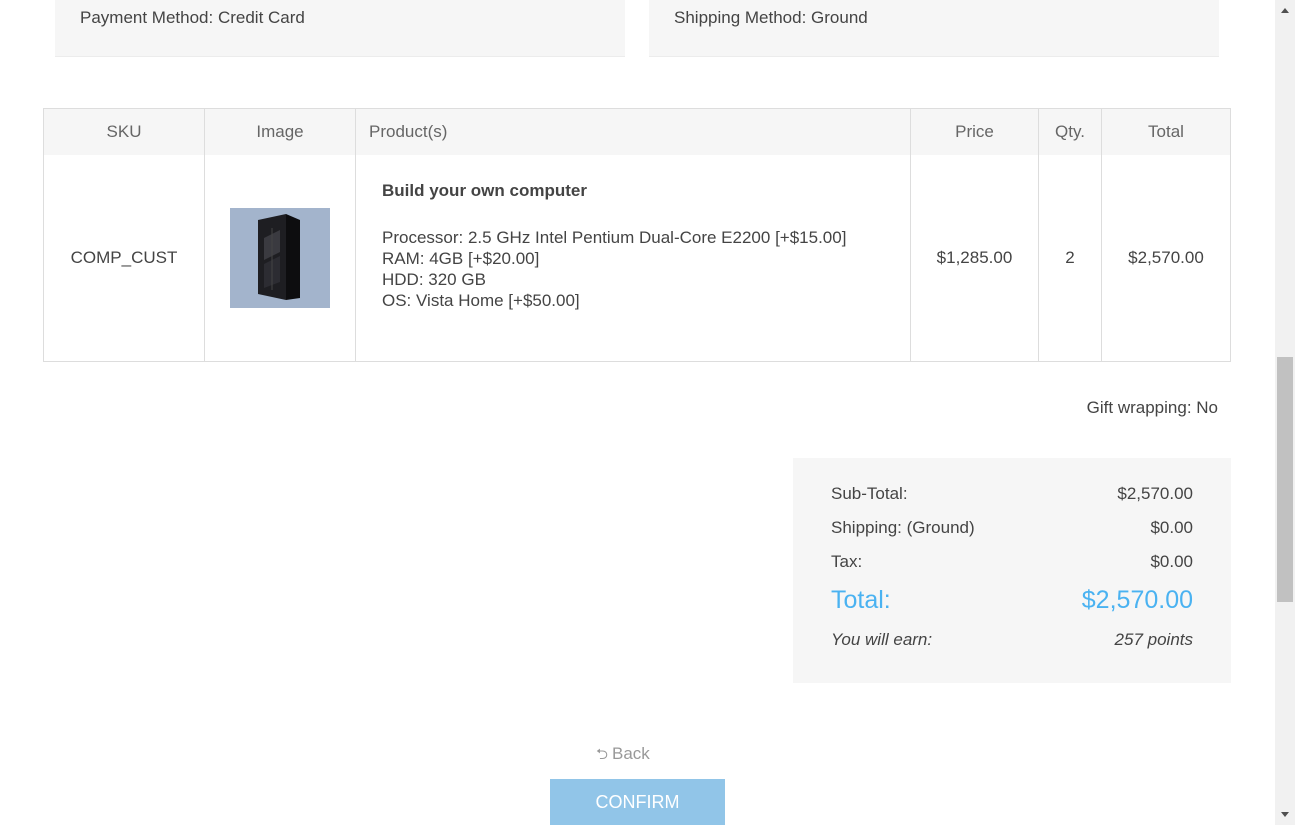  What do you see at coordinates (637, 802) in the screenshot?
I see `confirm-button: Confirm` at bounding box center [637, 802].